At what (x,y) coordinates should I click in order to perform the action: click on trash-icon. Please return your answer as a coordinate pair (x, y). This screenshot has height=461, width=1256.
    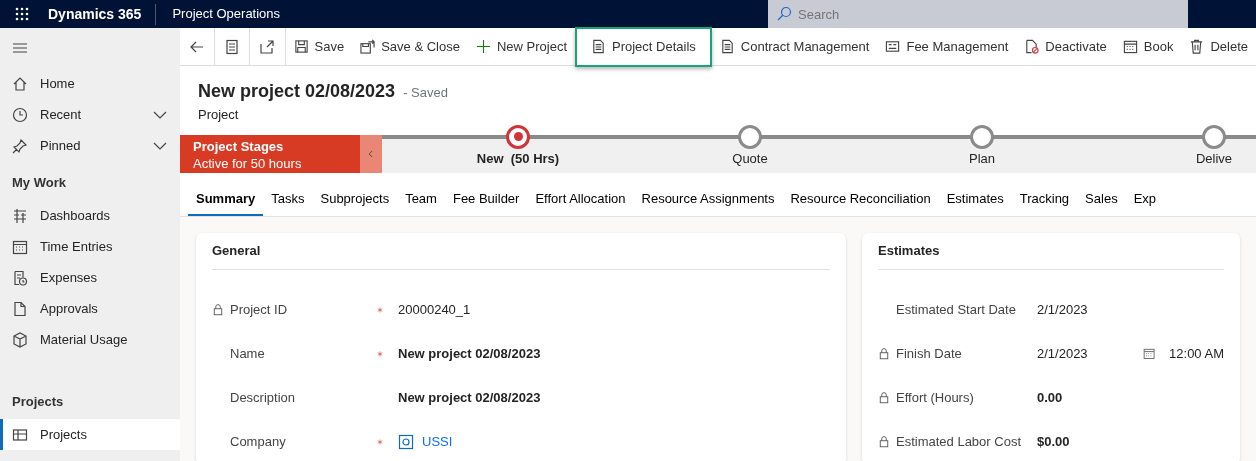
    Looking at the image, I should click on (1197, 46).